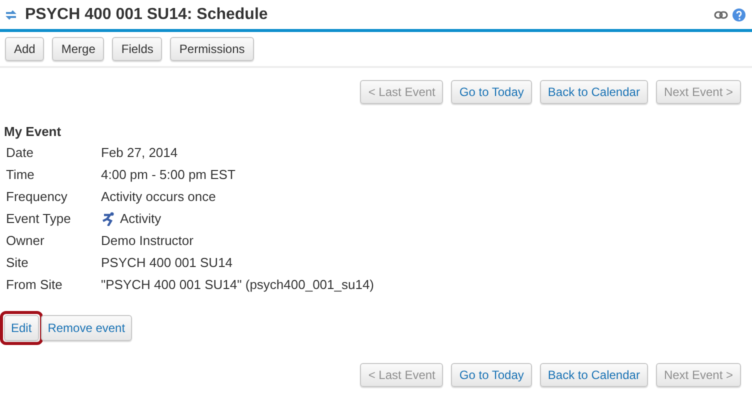 This screenshot has width=752, height=406. What do you see at coordinates (18, 263) in the screenshot?
I see `field-label: Site` at bounding box center [18, 263].